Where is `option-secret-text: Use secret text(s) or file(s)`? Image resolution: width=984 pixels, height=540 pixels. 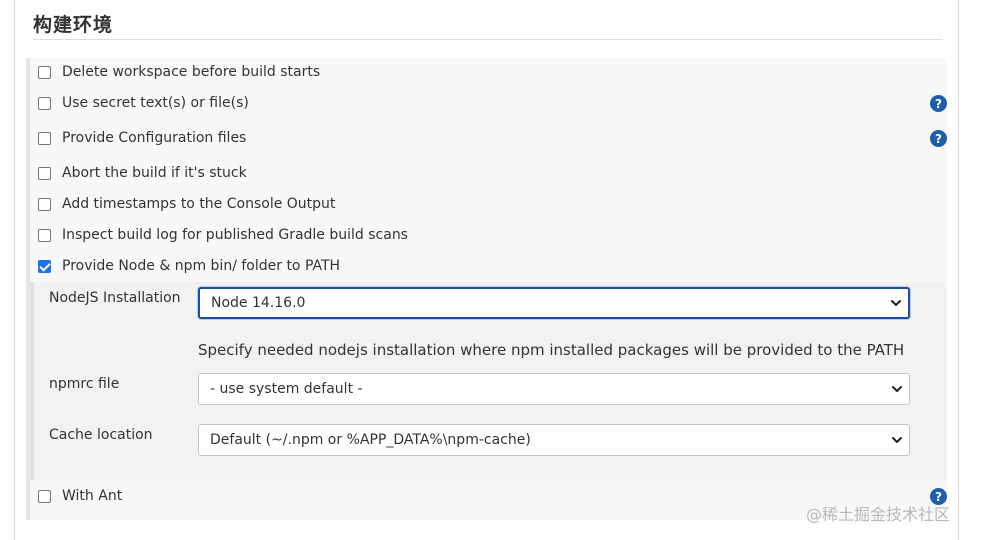
option-secret-text: Use secret text(s) or file(s) is located at coordinates (143, 103).